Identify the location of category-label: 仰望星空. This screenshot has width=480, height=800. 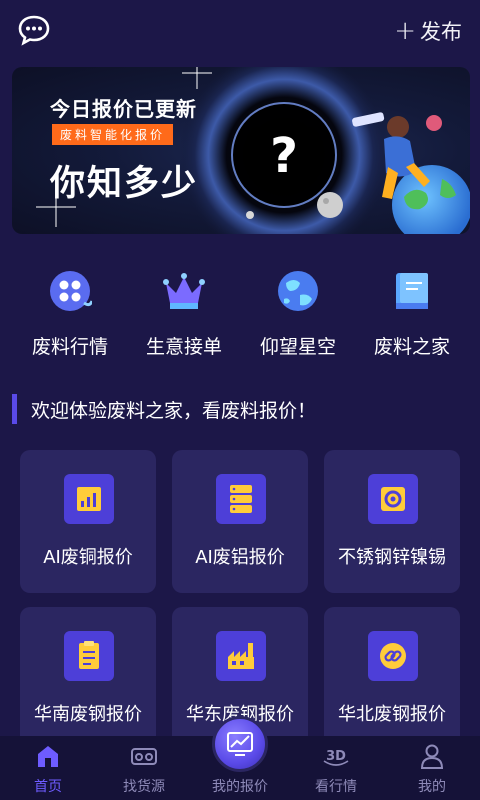
(297, 347).